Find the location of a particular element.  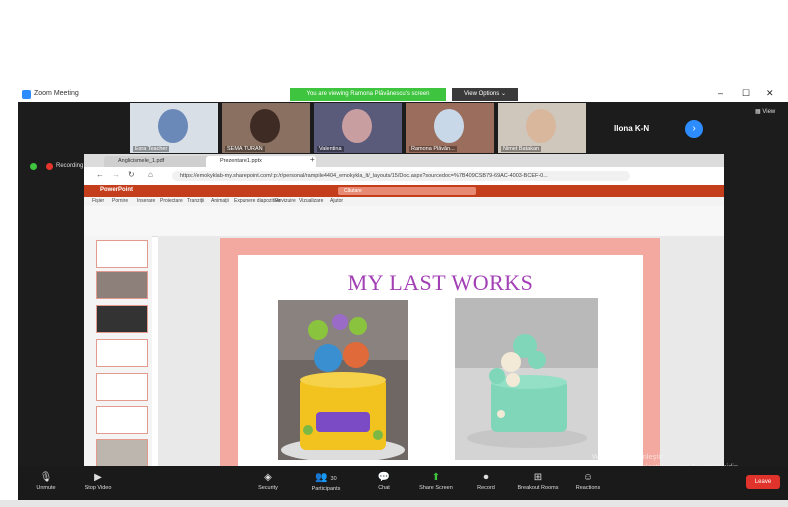

participants-button: 👥 30 Participants is located at coordinates (326, 481).